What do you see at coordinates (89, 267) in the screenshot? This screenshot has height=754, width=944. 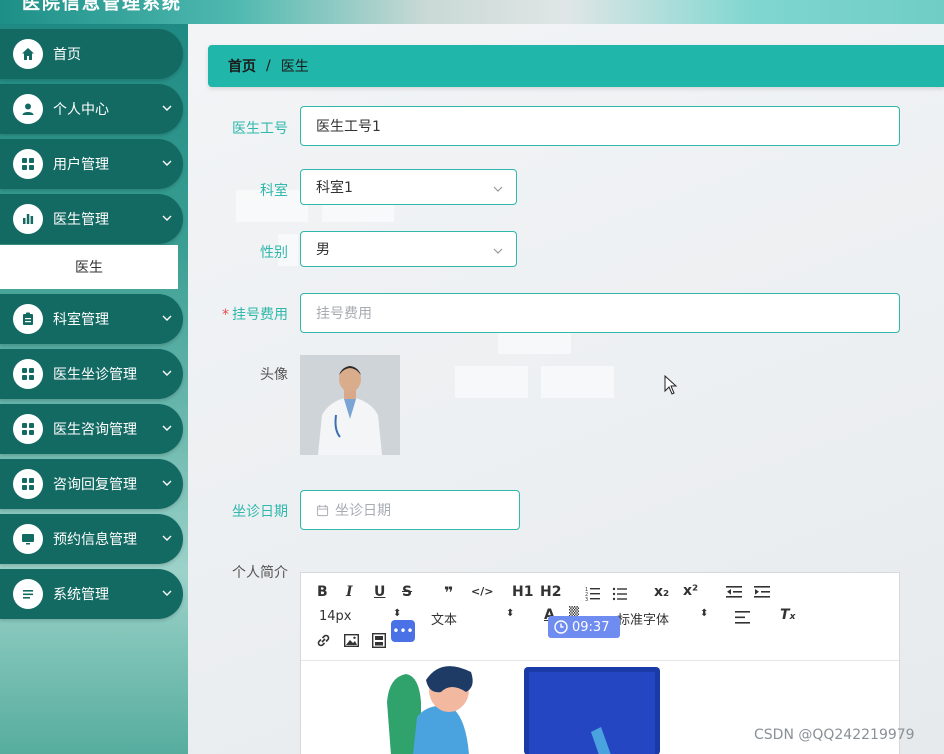 I see `sidebar-subitem-doctor: 医生` at bounding box center [89, 267].